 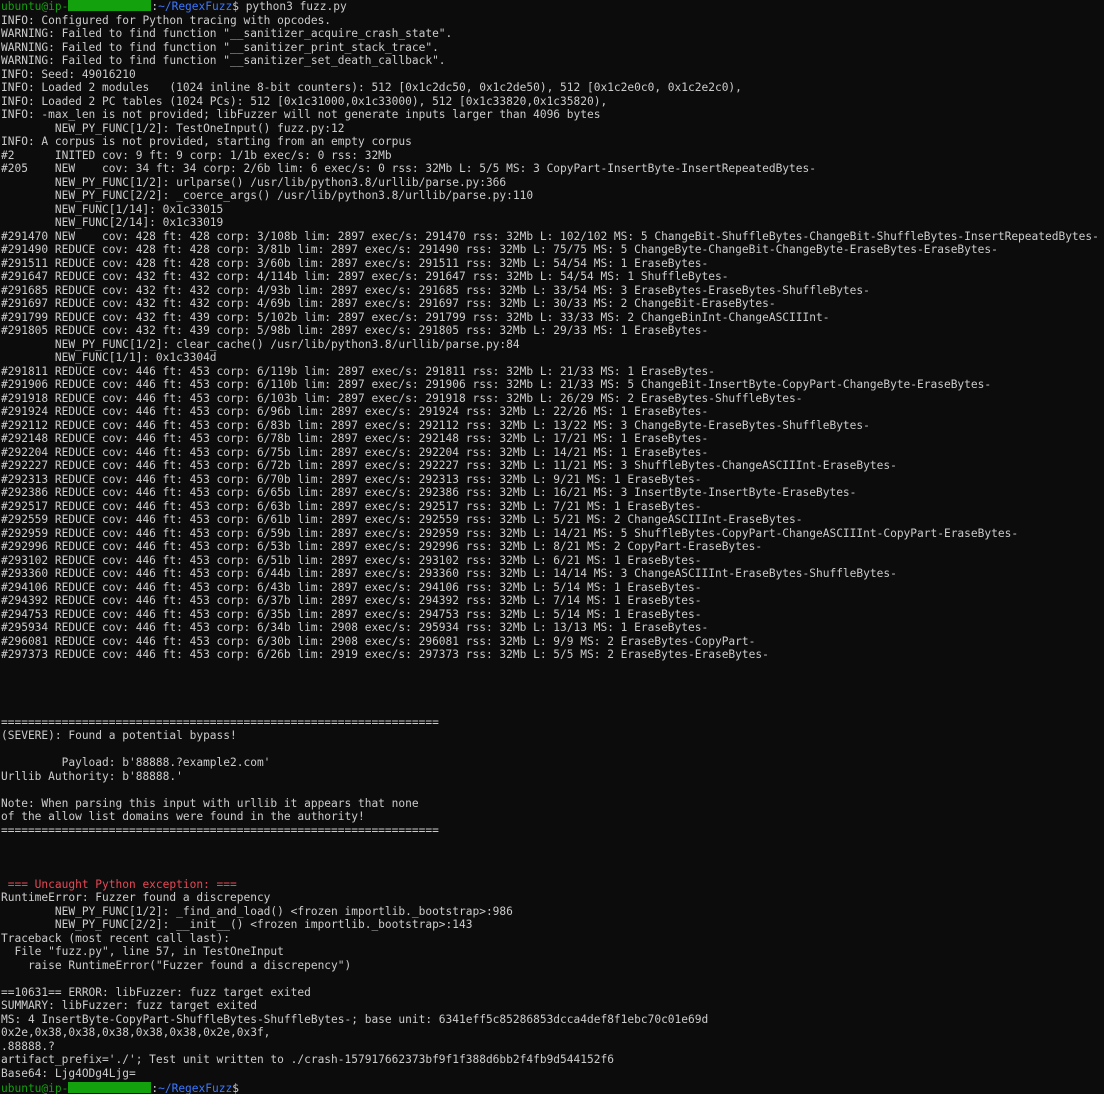 What do you see at coordinates (68, 74) in the screenshot?
I see `output-line: INFO: Seed: 49016210` at bounding box center [68, 74].